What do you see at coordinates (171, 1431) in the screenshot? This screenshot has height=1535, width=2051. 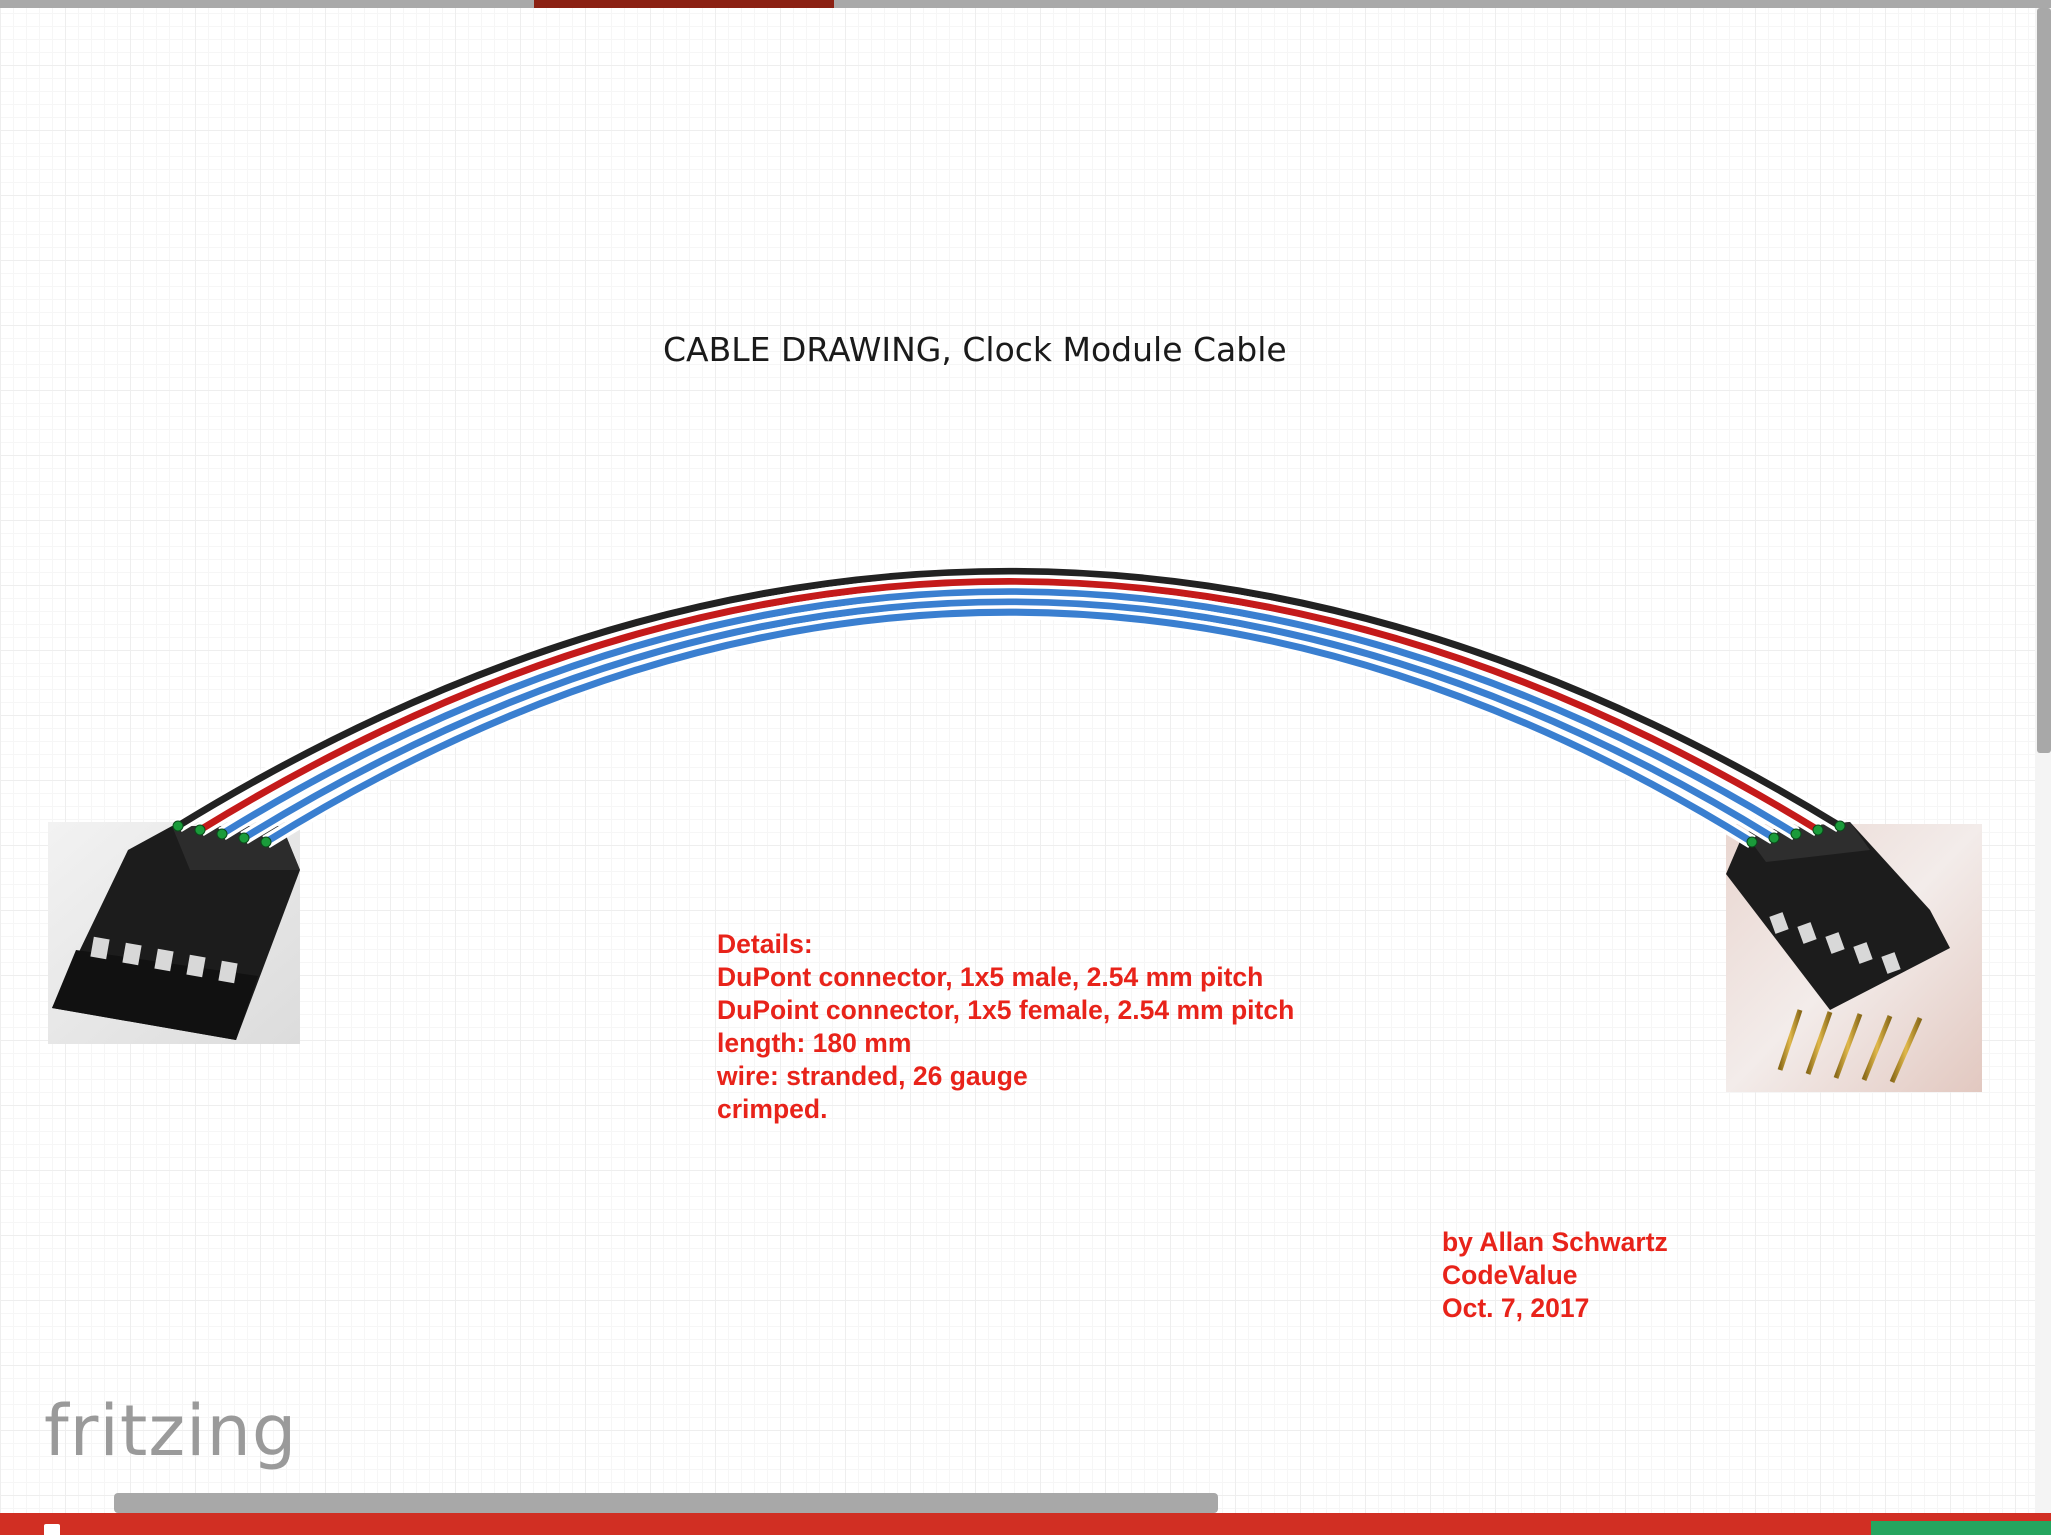 I see `fritzing-logo: fritzing` at bounding box center [171, 1431].